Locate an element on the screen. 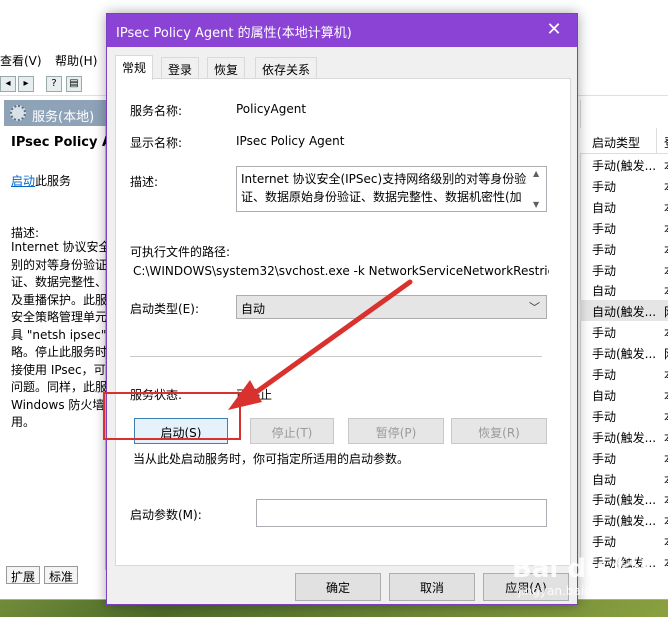 The height and width of the screenshot is (617, 668). tab-recovery: 恢复 is located at coordinates (226, 68).